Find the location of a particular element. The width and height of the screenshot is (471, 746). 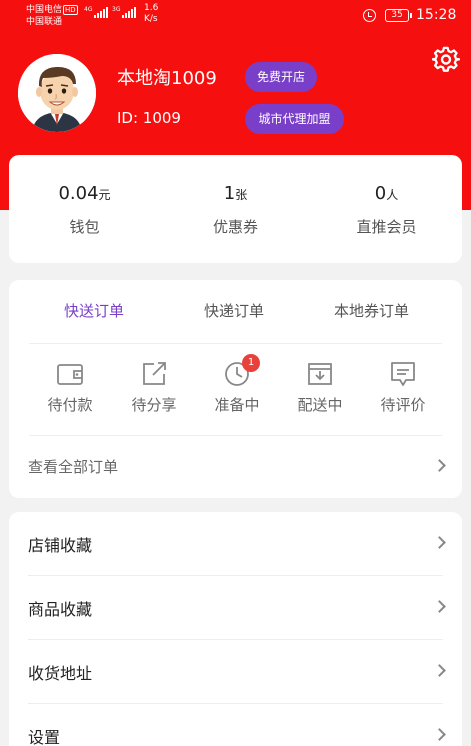

carrier-2: 中国联通 is located at coordinates (44, 22).